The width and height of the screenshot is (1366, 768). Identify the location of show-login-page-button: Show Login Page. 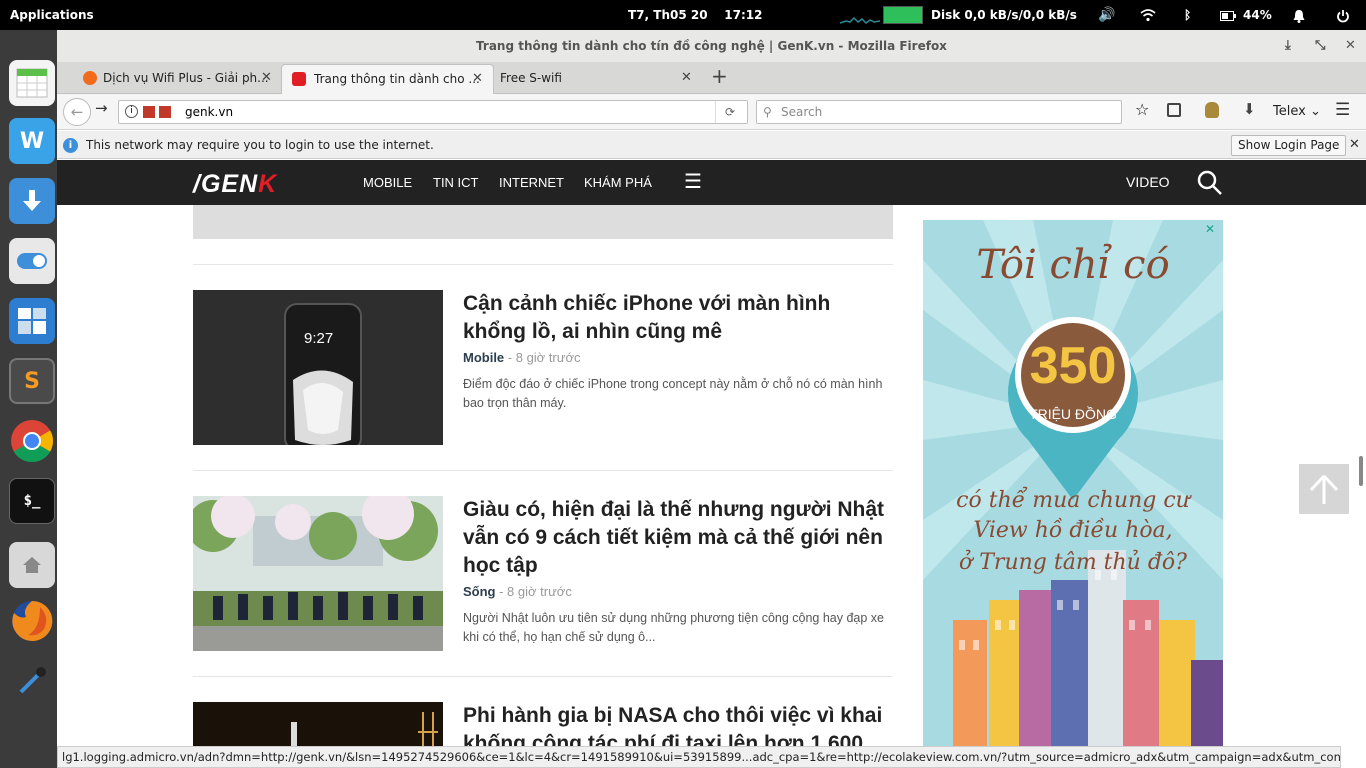
(1289, 145).